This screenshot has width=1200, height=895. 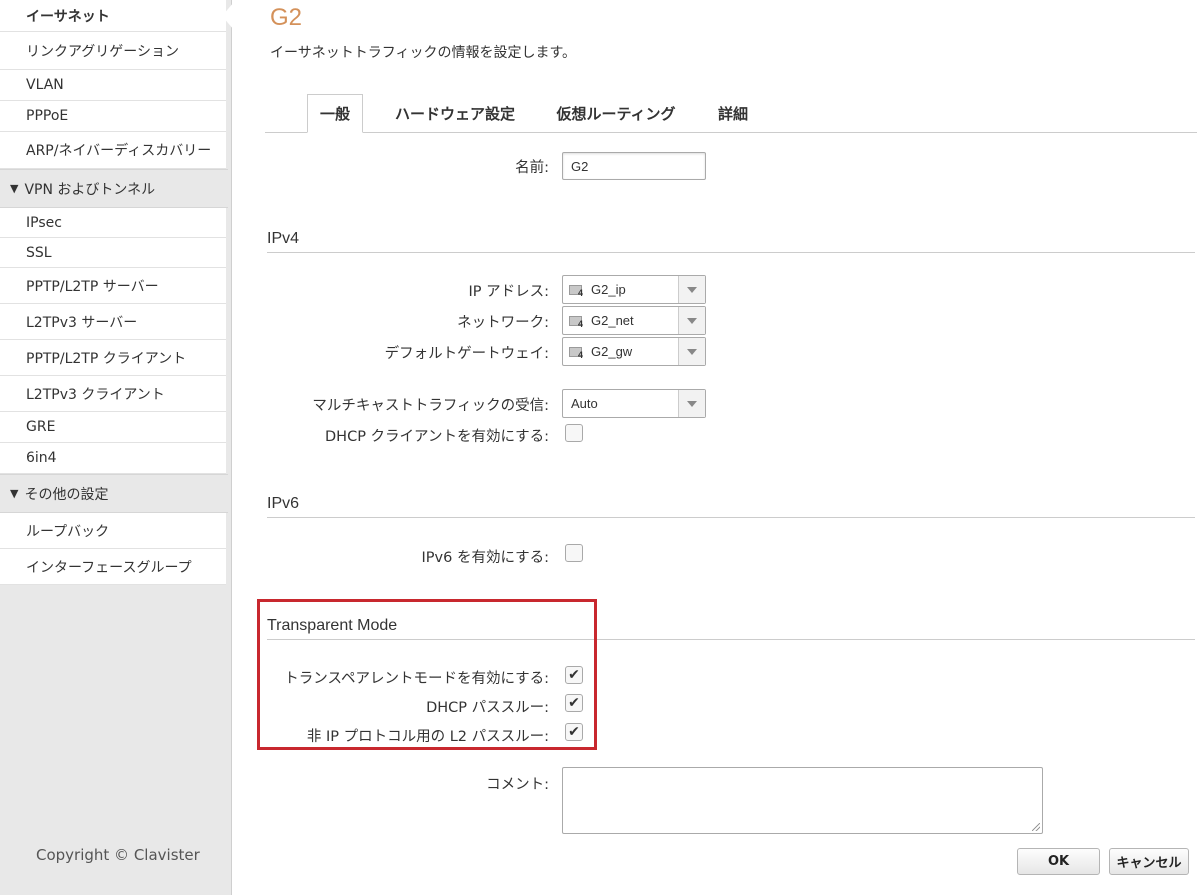 I want to click on cancel-button: キャンセル, so click(x=1149, y=861).